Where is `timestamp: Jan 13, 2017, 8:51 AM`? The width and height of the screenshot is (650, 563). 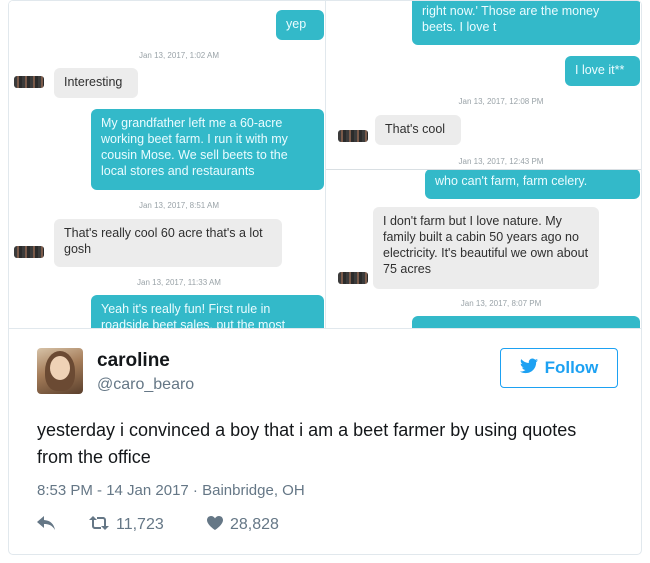 timestamp: Jan 13, 2017, 8:51 AM is located at coordinates (179, 205).